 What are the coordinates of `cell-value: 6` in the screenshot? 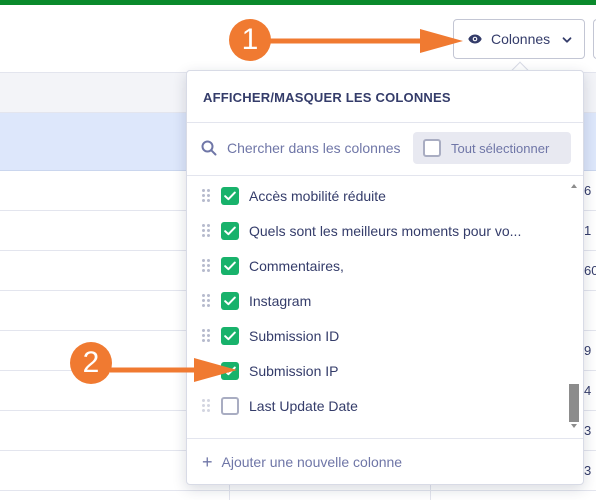 It's located at (588, 190).